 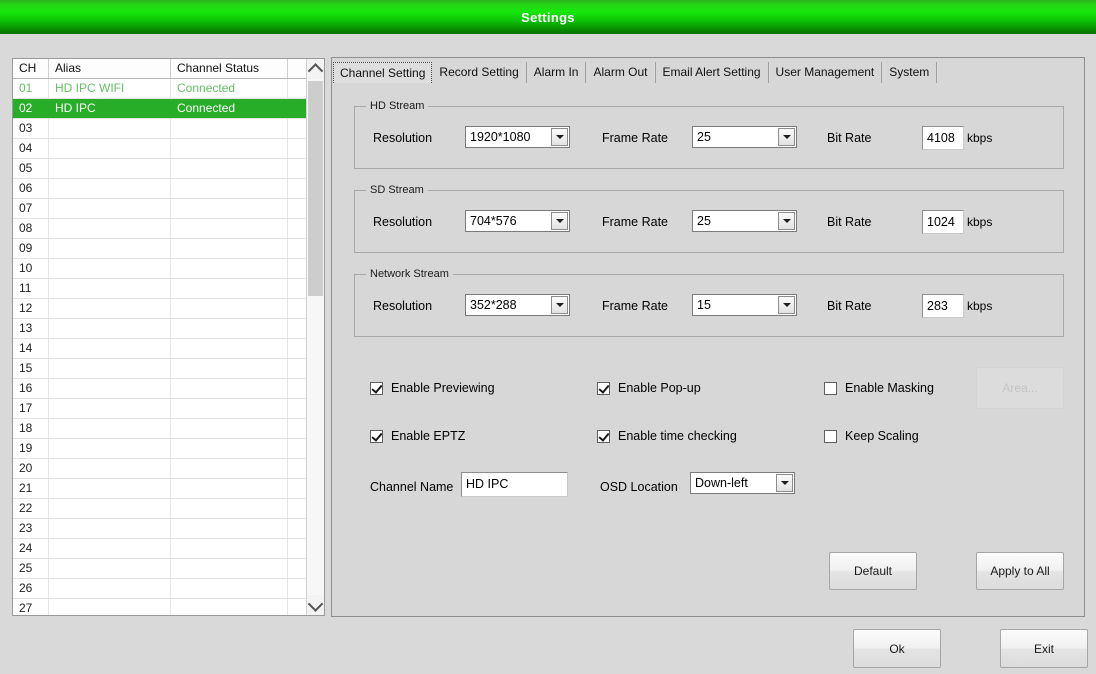 What do you see at coordinates (943, 222) in the screenshot?
I see `sd-bitrate-input: 1024` at bounding box center [943, 222].